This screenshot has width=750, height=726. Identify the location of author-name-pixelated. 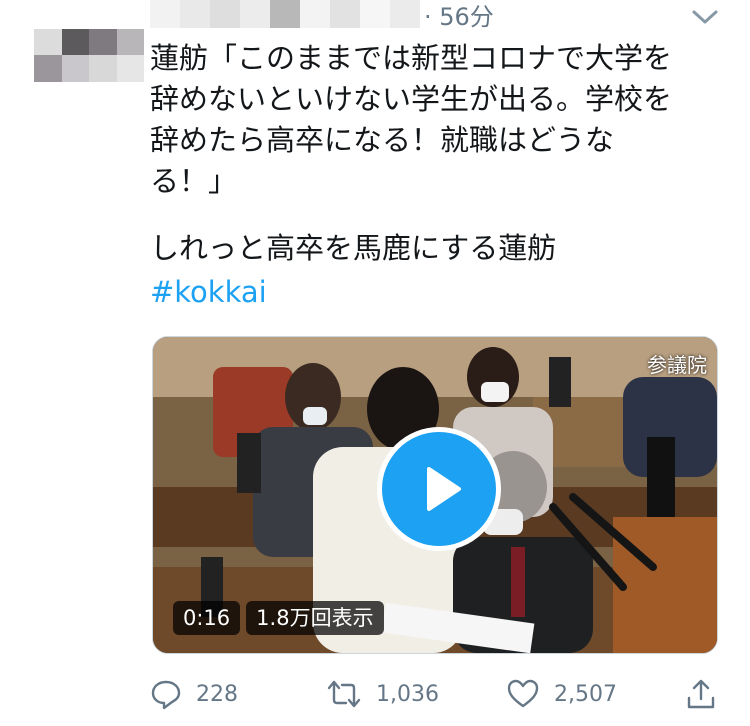
(285, 14).